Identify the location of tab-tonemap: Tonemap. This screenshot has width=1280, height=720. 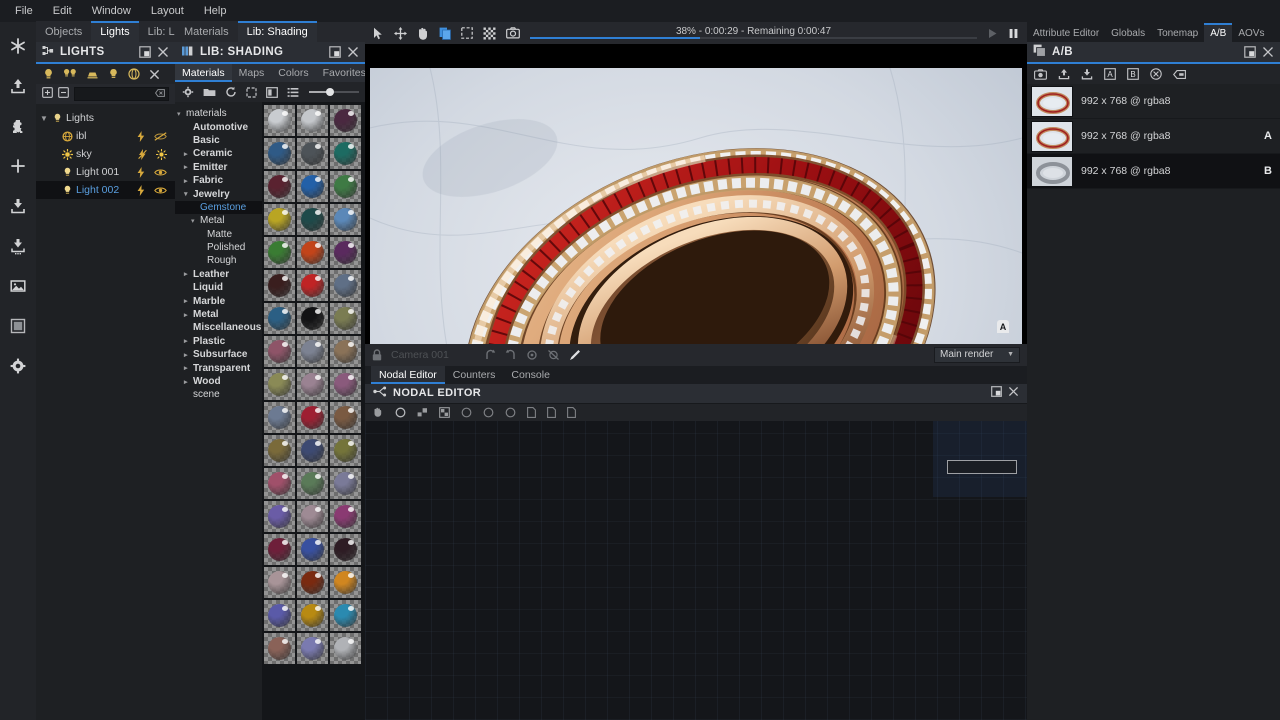
(1177, 33).